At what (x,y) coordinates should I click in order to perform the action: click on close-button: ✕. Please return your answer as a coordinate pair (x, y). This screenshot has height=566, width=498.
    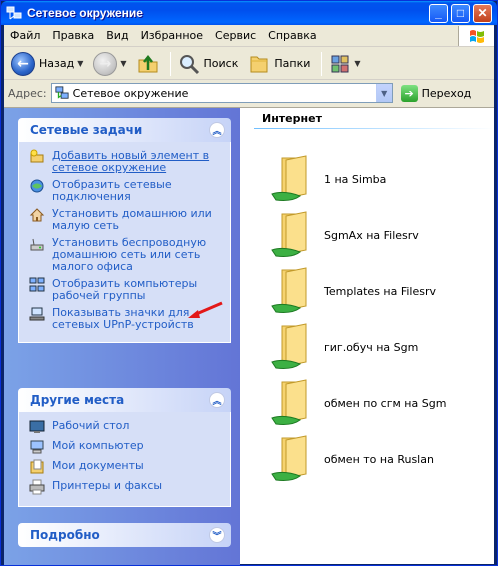
    Looking at the image, I should click on (482, 13).